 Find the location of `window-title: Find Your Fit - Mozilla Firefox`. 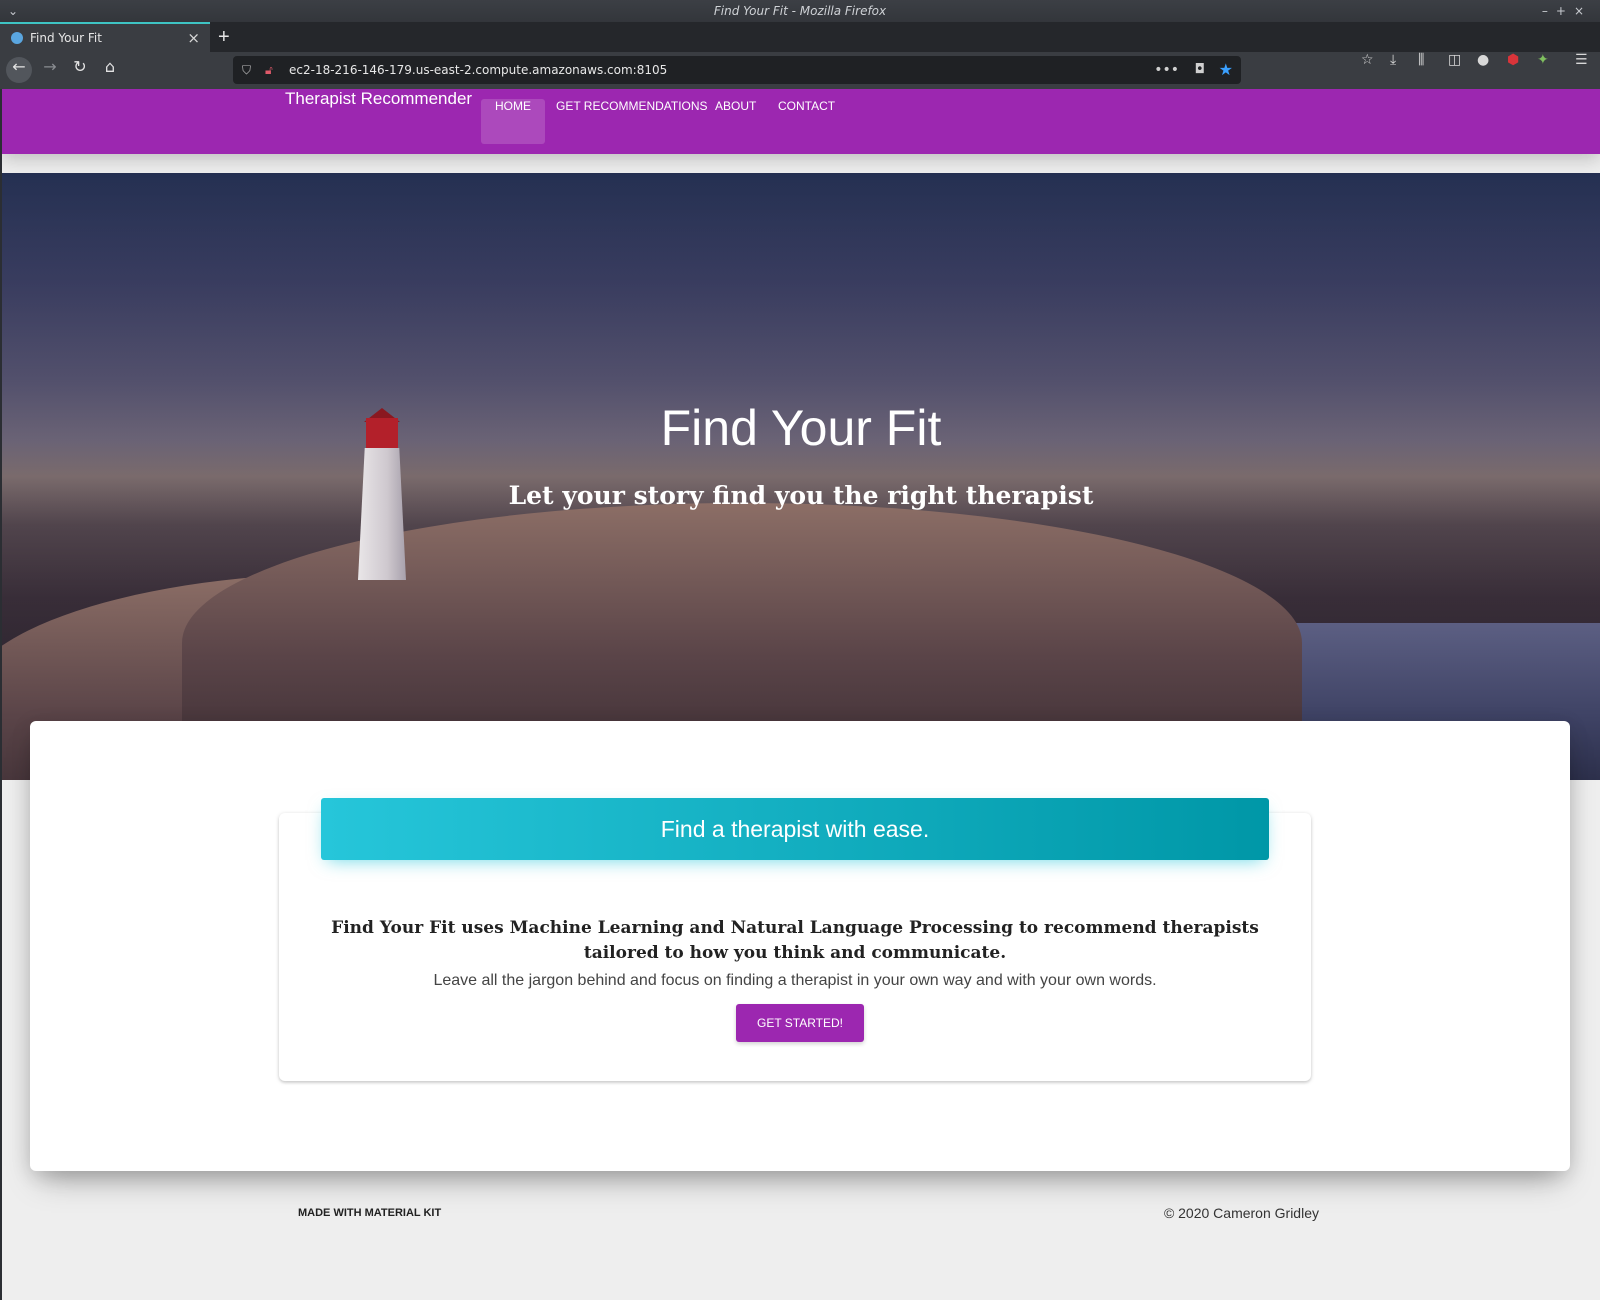

window-title: Find Your Fit - Mozilla Firefox is located at coordinates (800, 11).